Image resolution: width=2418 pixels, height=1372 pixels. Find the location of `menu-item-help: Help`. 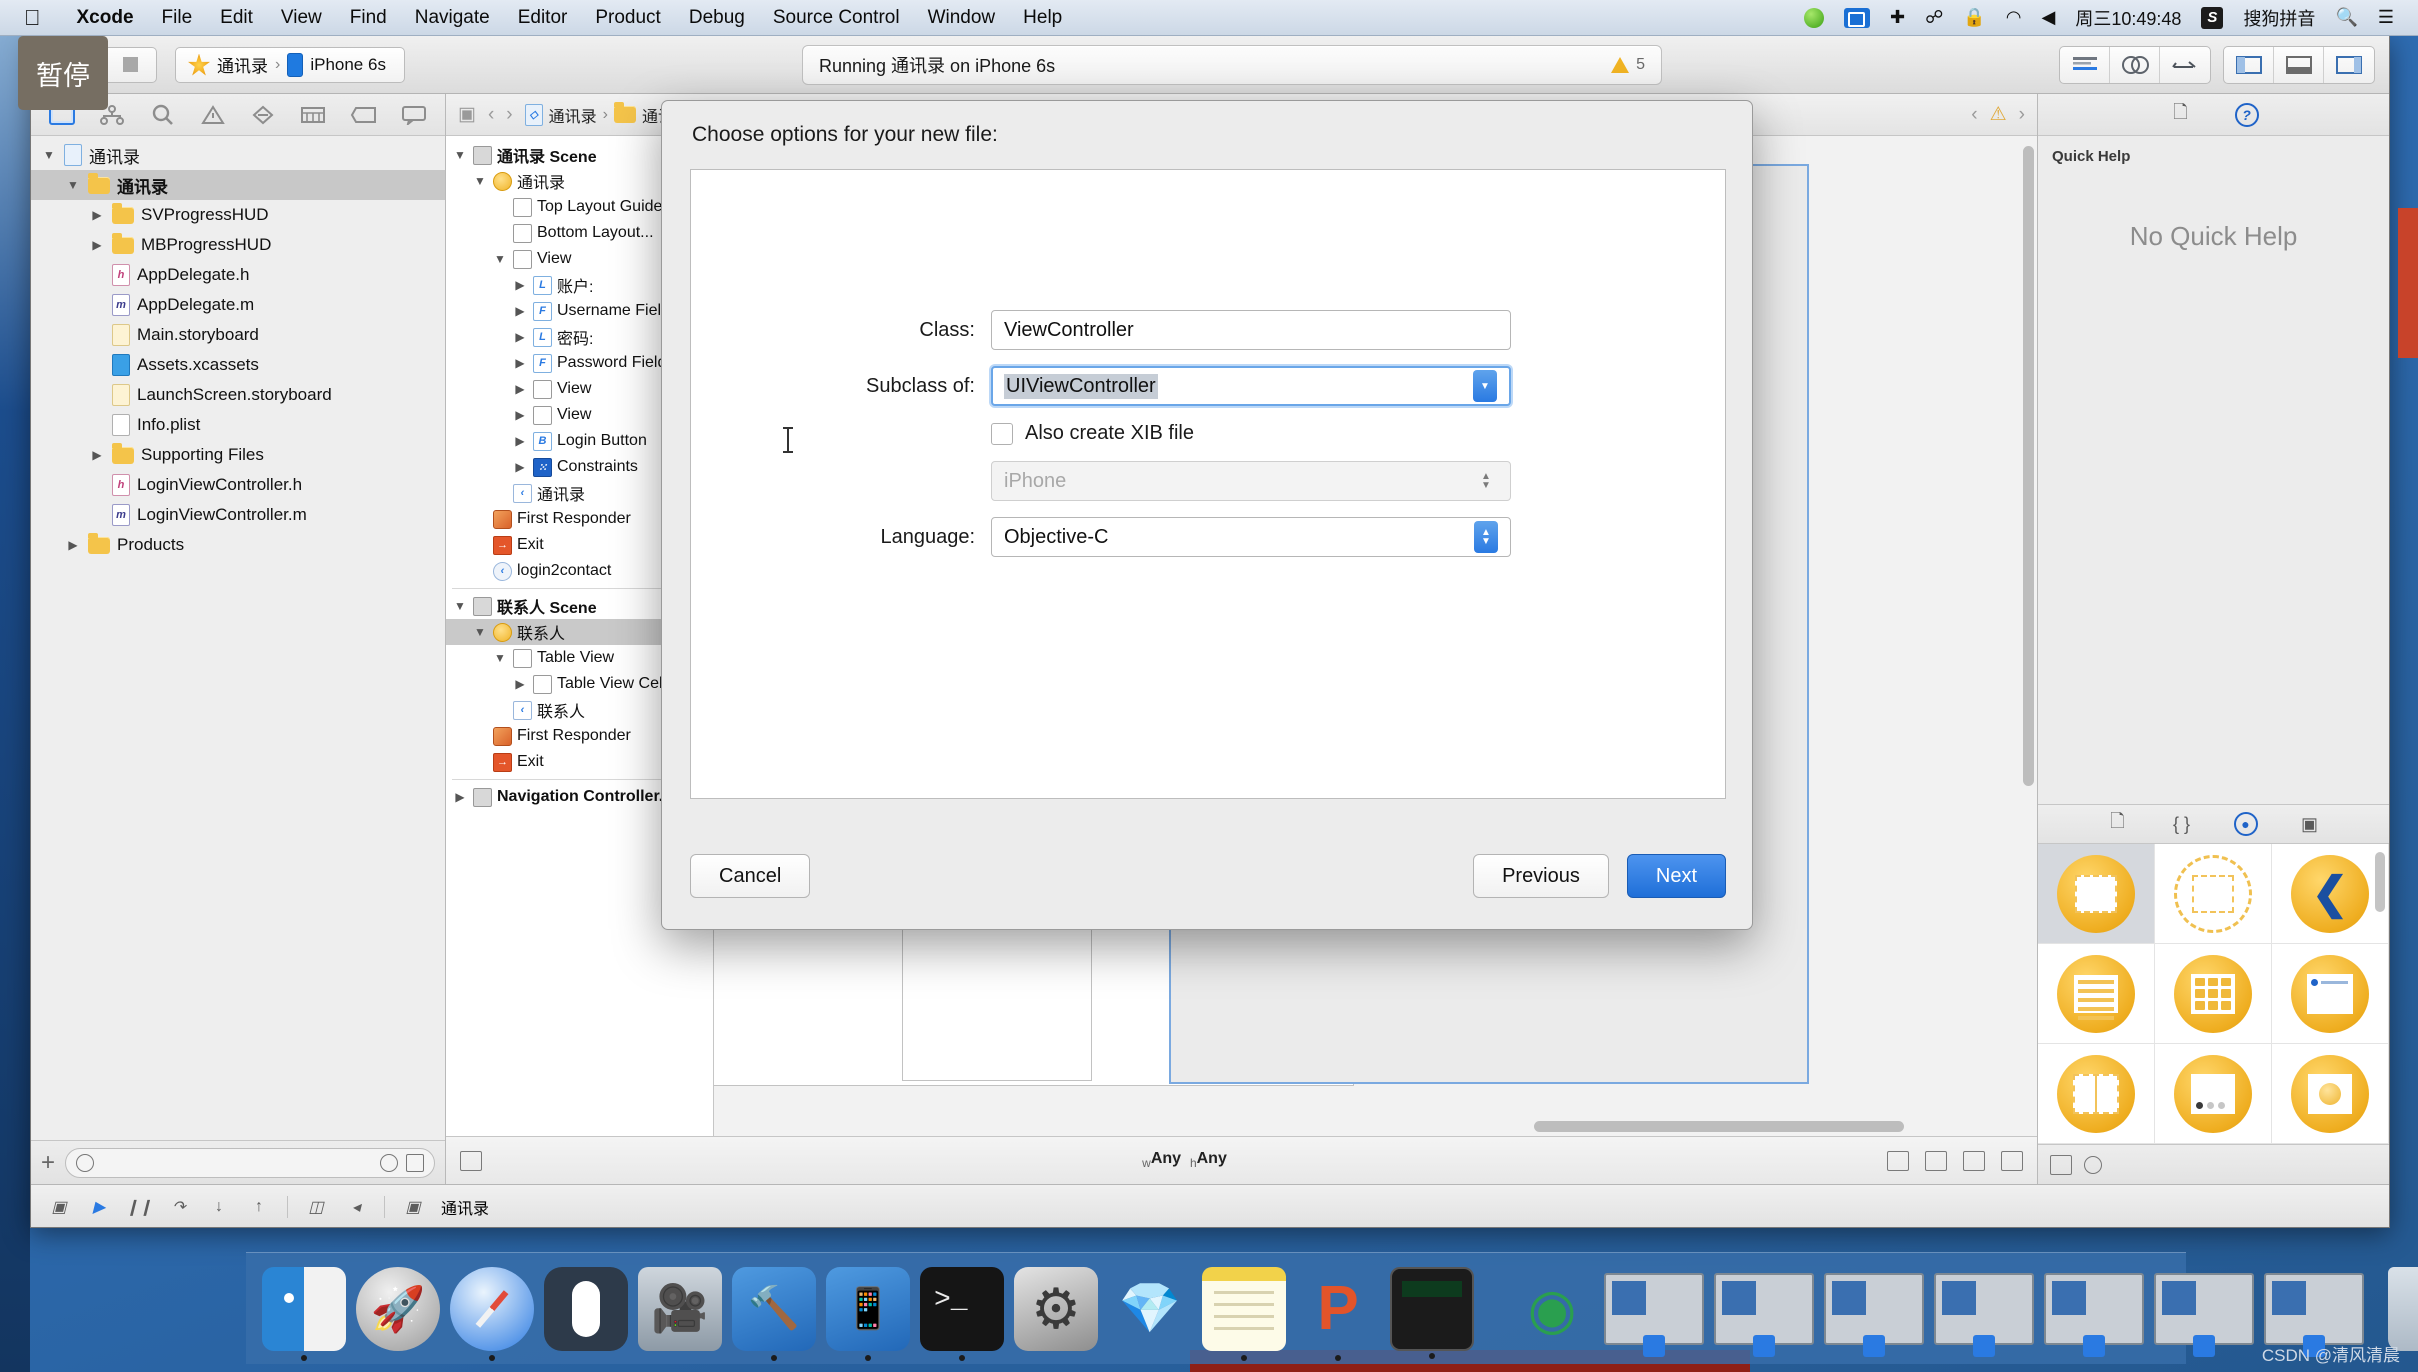

menu-item-help: Help is located at coordinates (1042, 18).